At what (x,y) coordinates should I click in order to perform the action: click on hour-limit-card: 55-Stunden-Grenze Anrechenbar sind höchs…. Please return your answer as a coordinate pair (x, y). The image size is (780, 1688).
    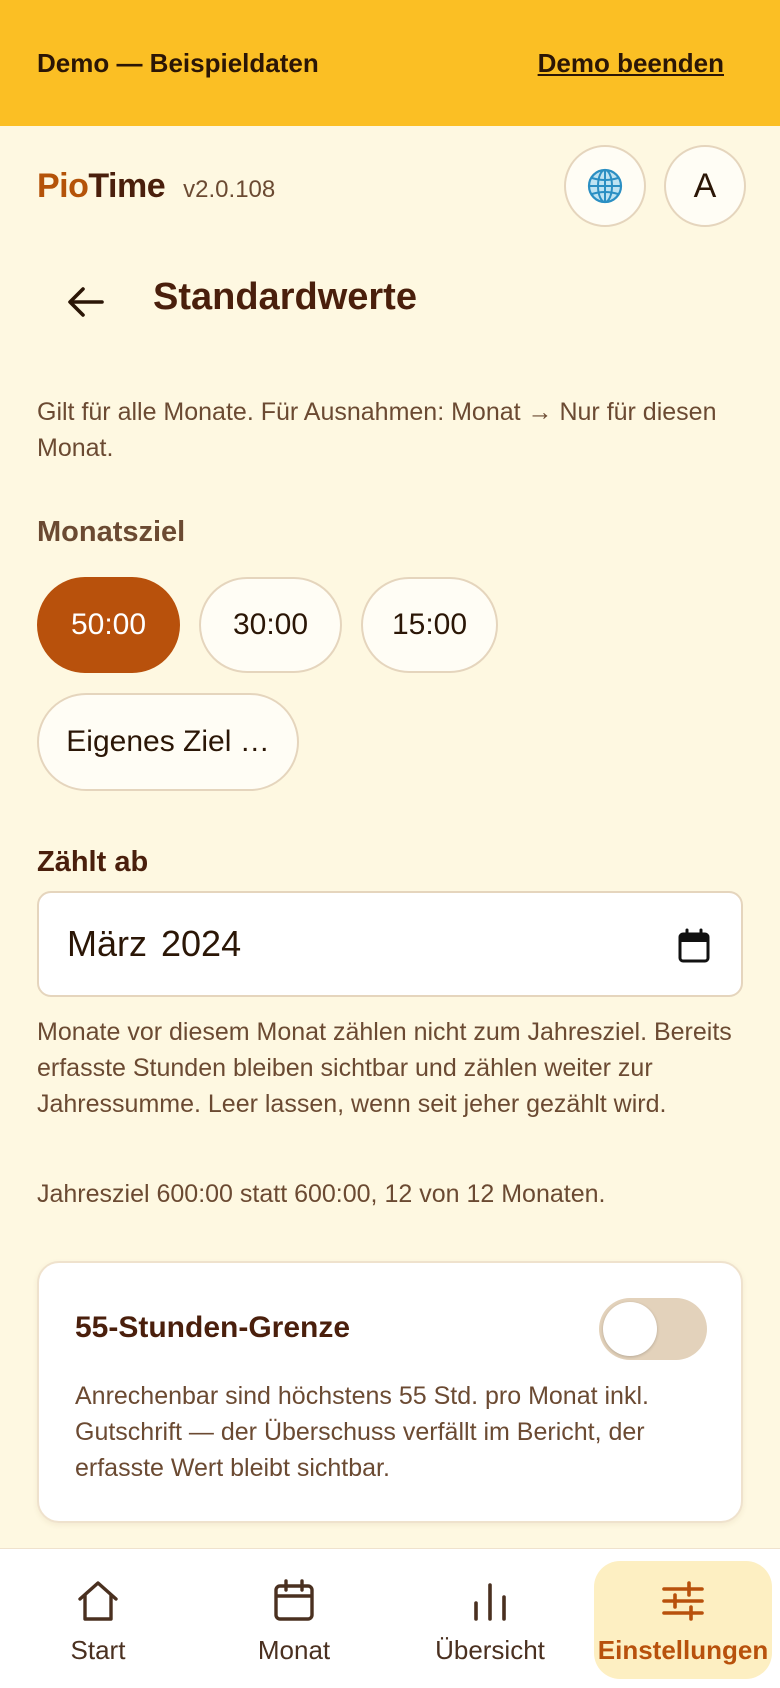
    Looking at the image, I should click on (390, 1392).